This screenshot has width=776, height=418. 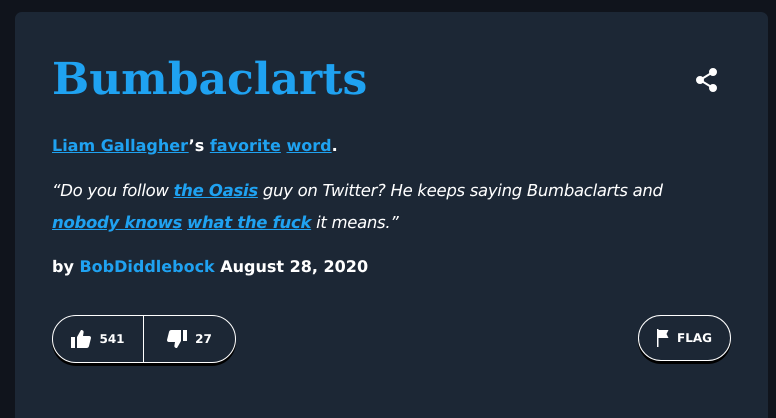 I want to click on byline-text: by BobDiddlebock August 28, 2020, so click(x=211, y=266).